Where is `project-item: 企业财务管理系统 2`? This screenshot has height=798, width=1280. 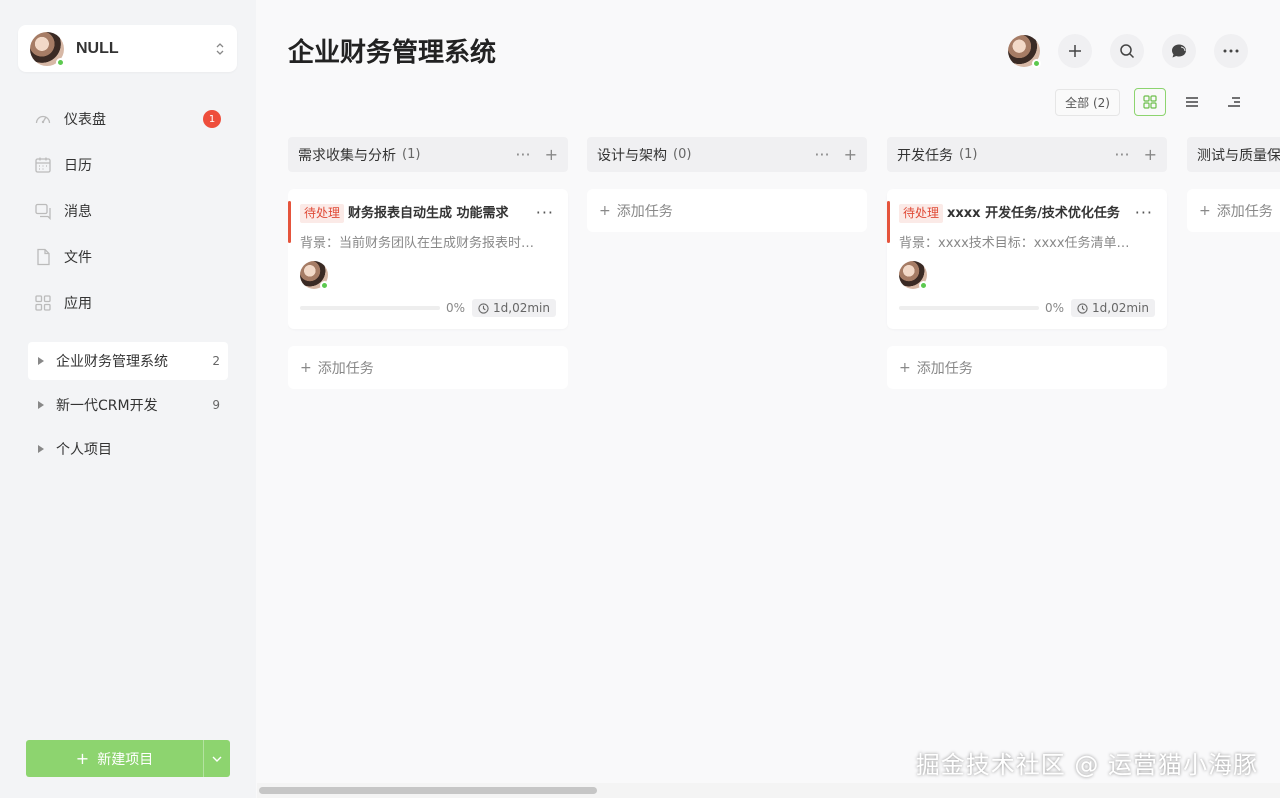
project-item: 企业财务管理系统 2 is located at coordinates (128, 361).